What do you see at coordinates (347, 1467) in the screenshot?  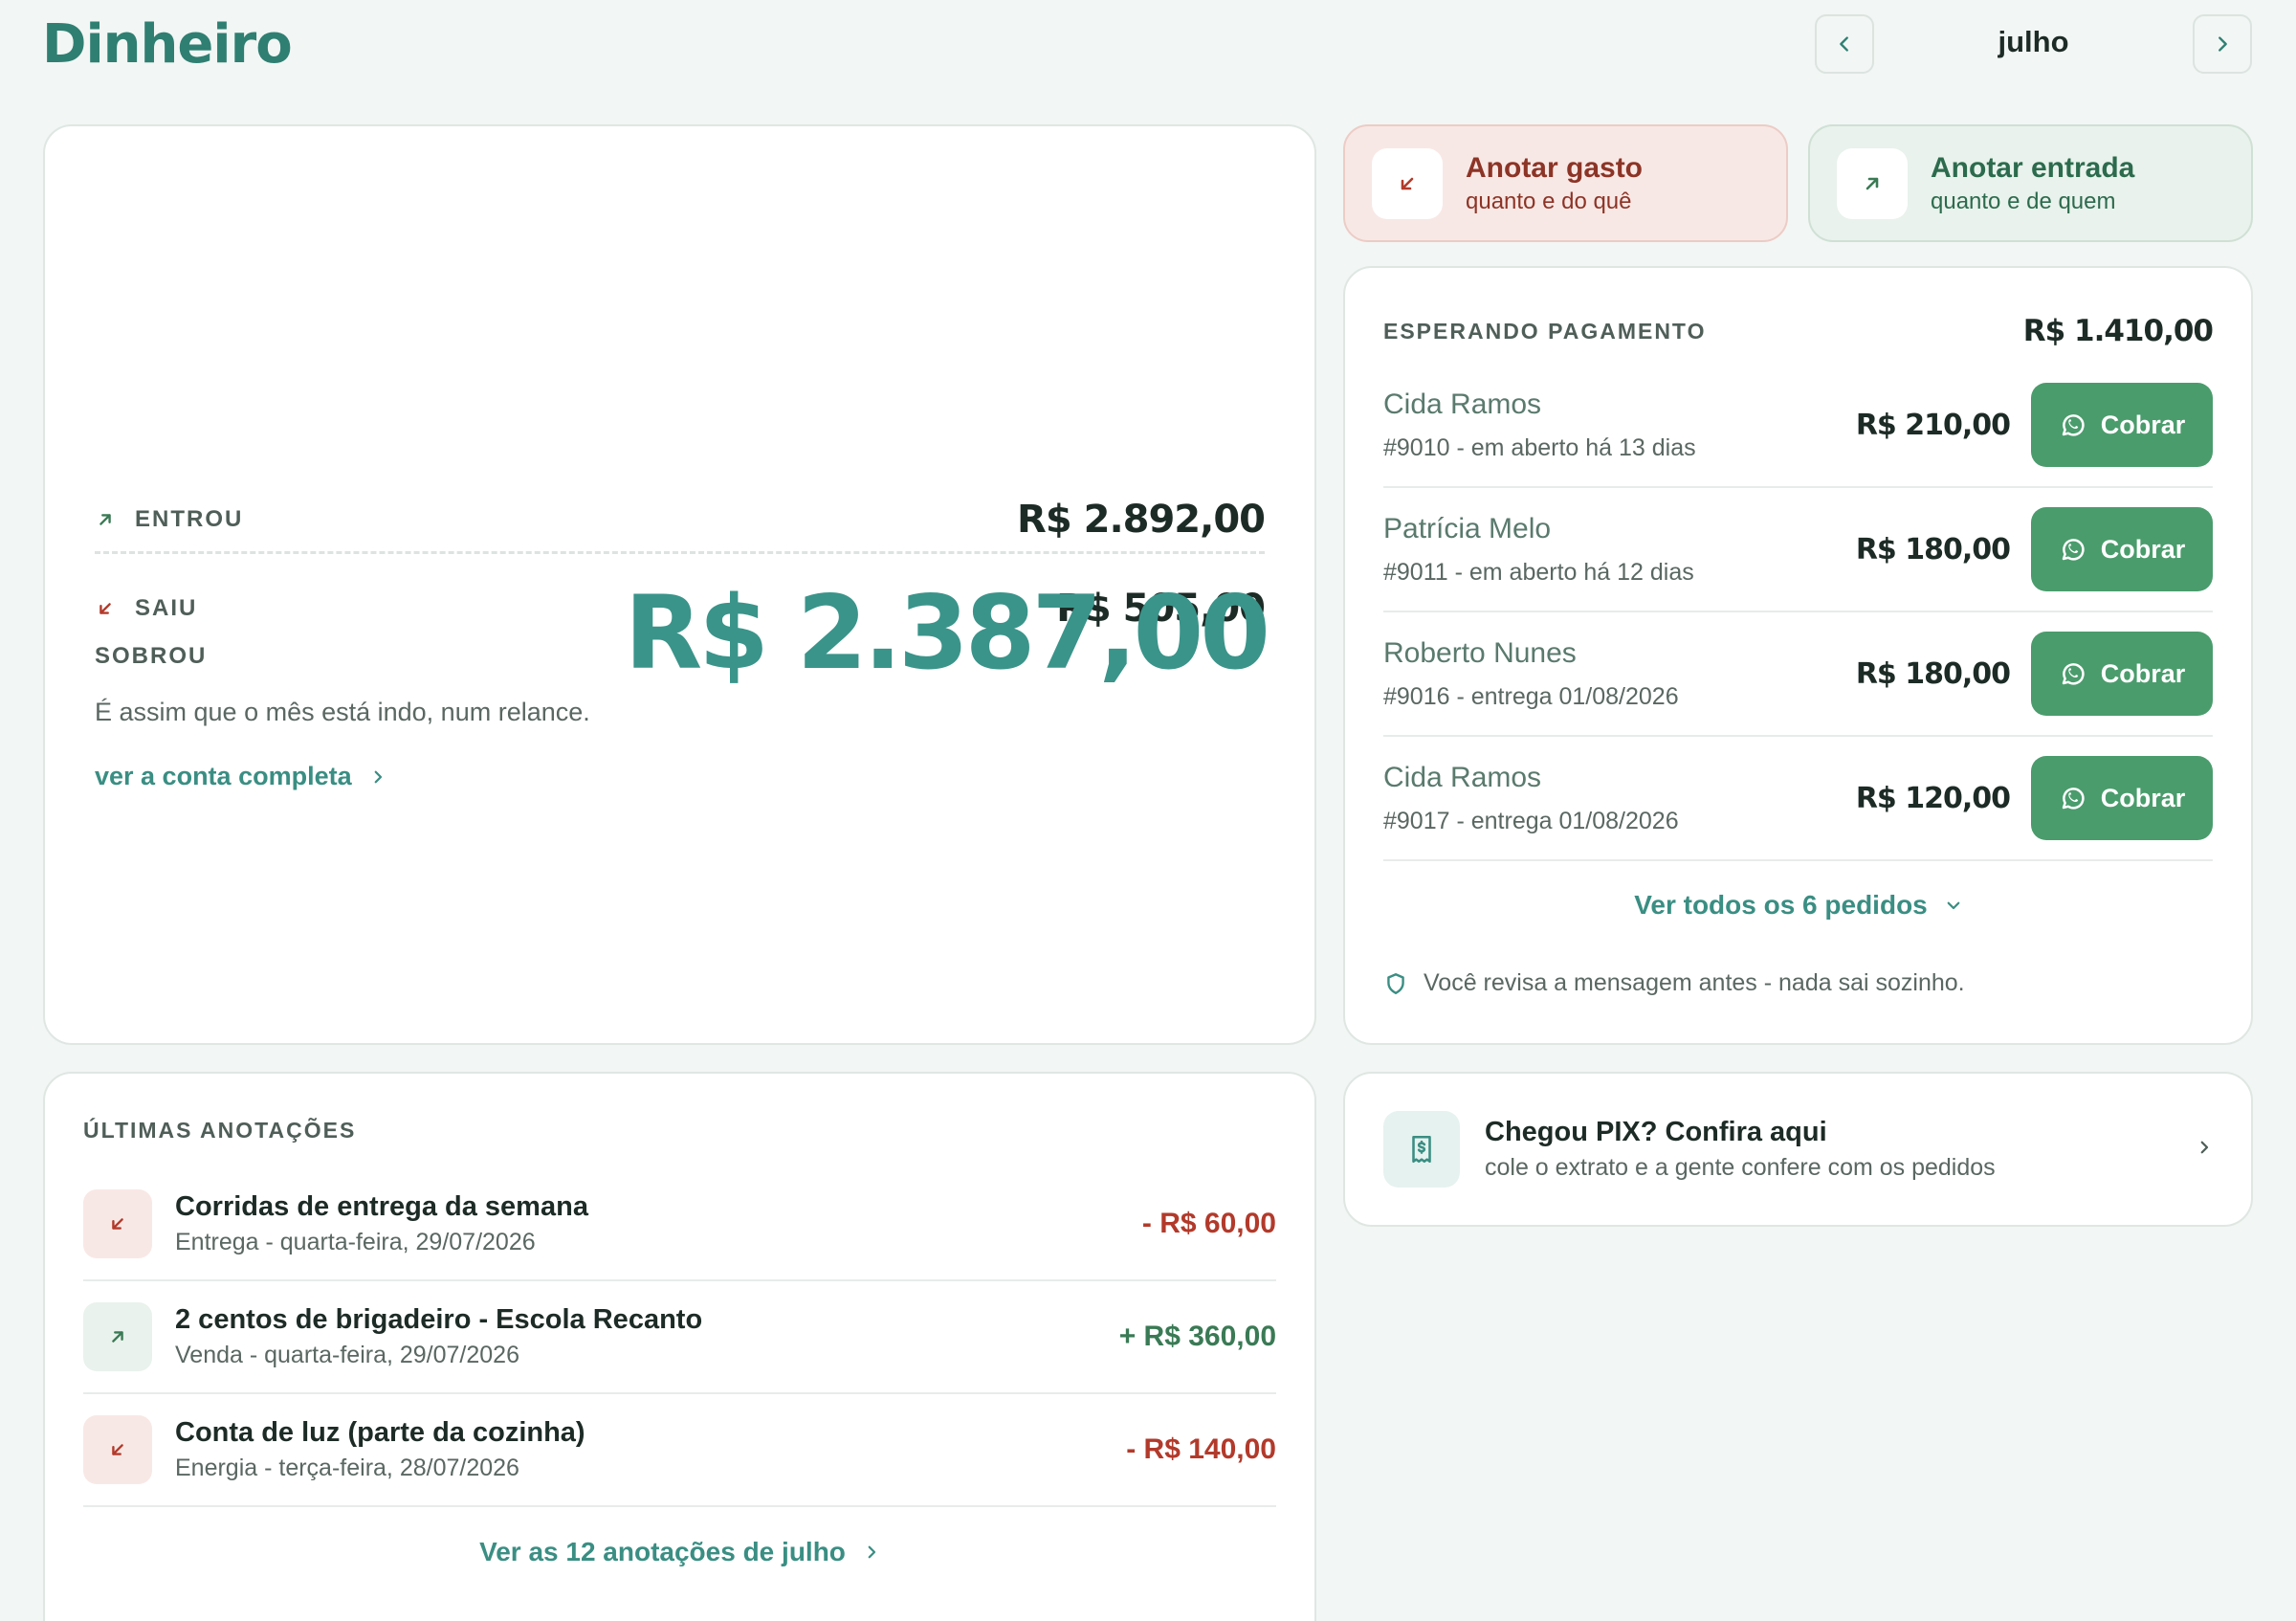 I see `note-subtitle: Energia - terça-feira, 28/07/2026` at bounding box center [347, 1467].